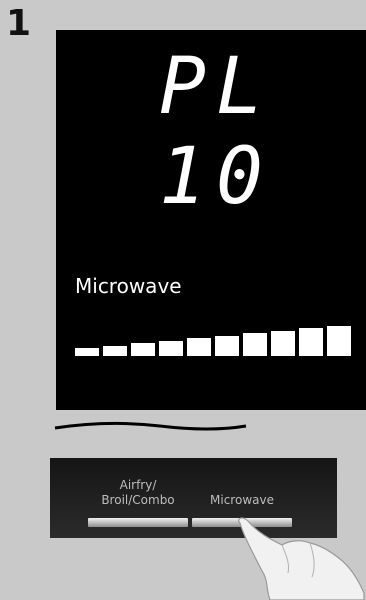  I want to click on section-divider, so click(150, 426).